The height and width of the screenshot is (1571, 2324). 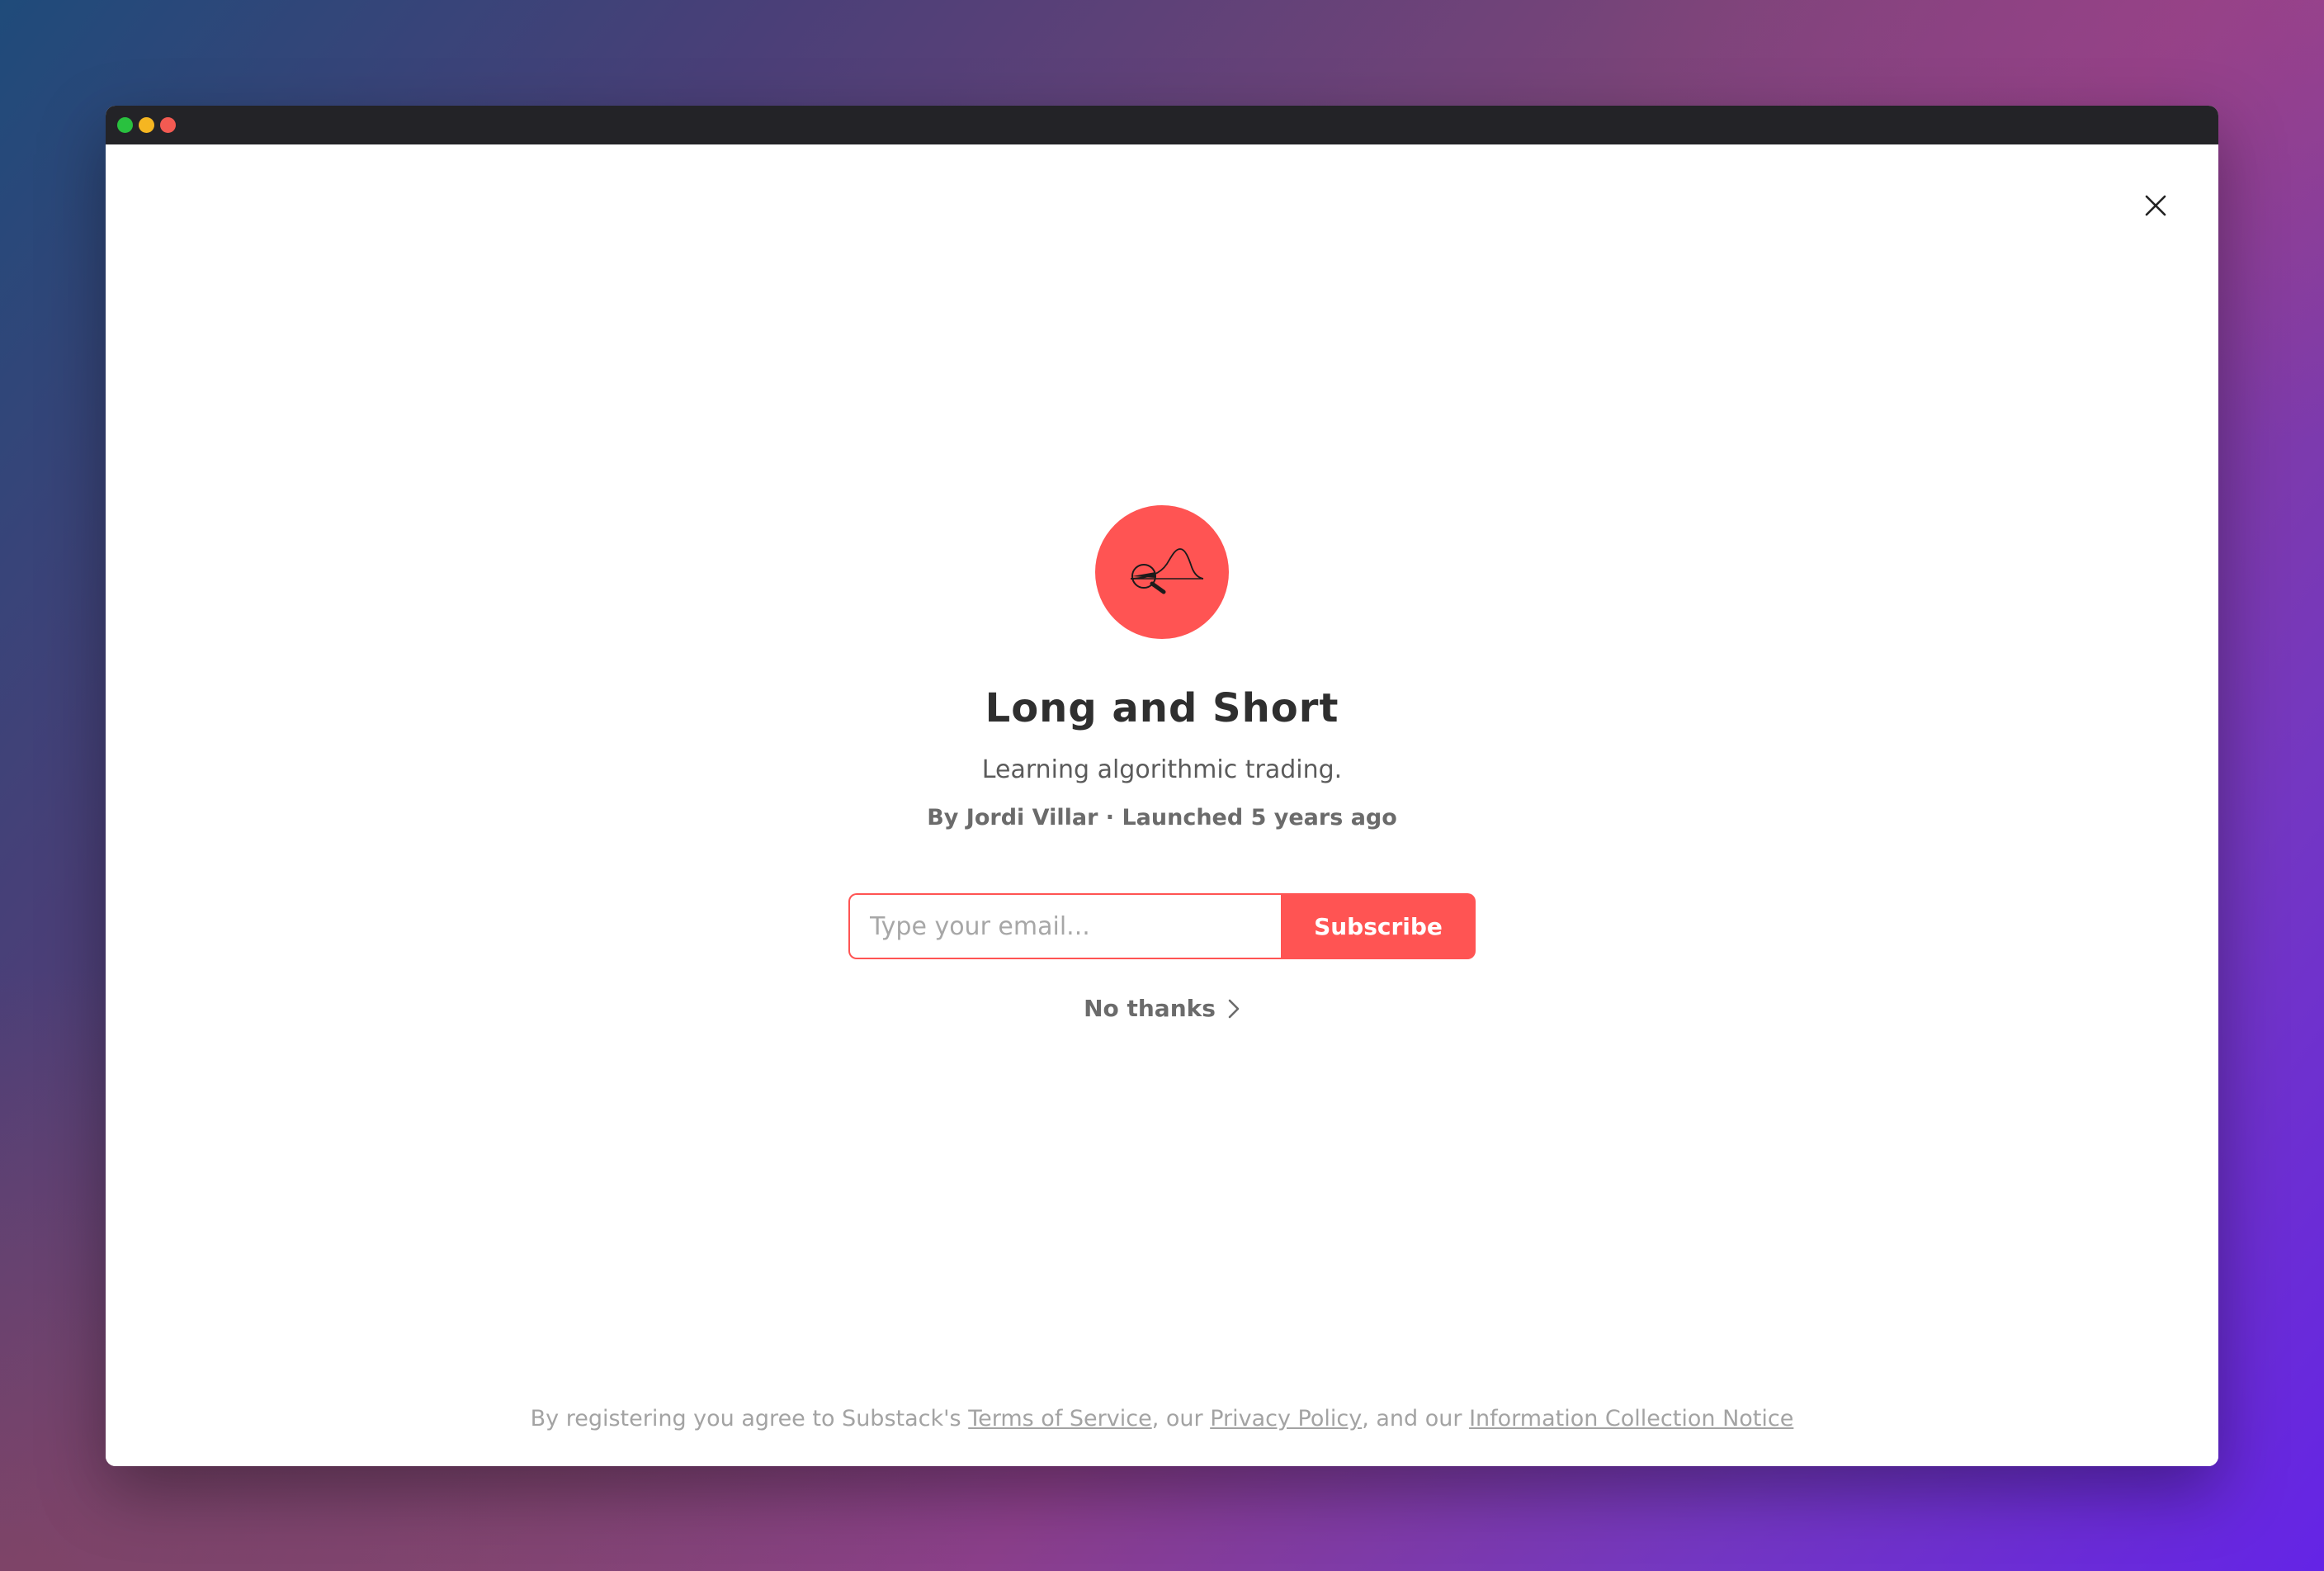 What do you see at coordinates (147, 125) in the screenshot?
I see `window-yellow-button` at bounding box center [147, 125].